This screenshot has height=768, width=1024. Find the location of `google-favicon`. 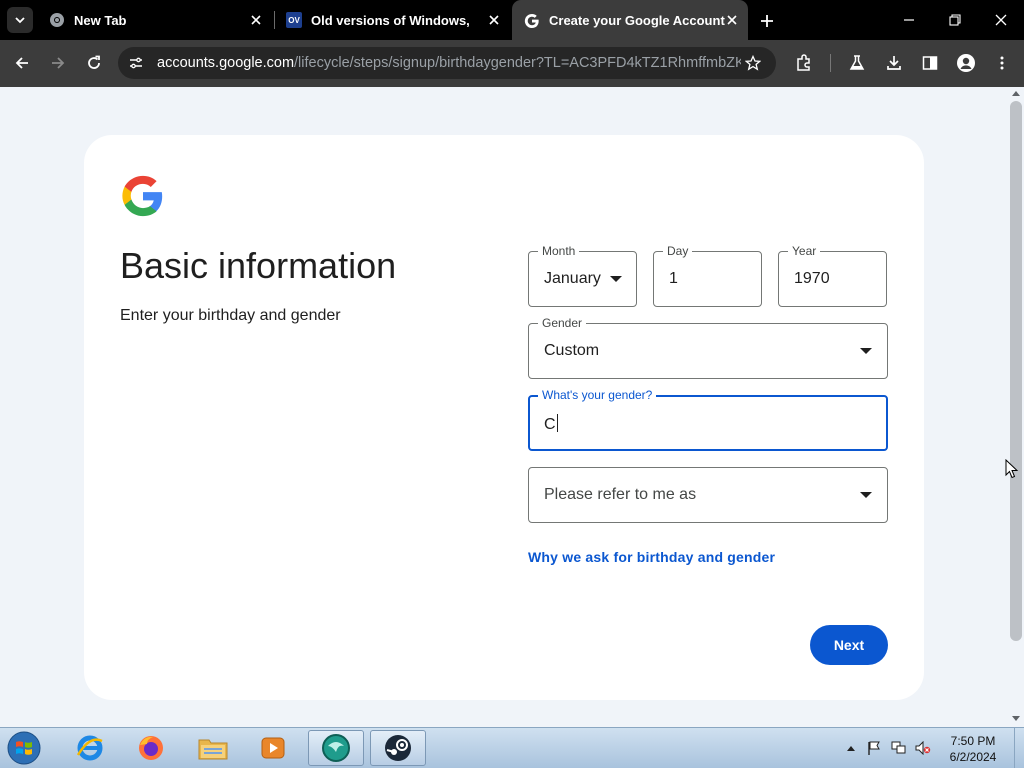

google-favicon is located at coordinates (532, 21).